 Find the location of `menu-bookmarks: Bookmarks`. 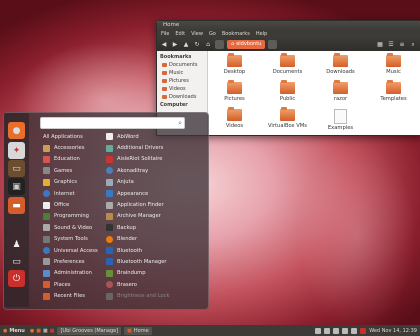

menu-bookmarks: Bookmarks is located at coordinates (236, 34).